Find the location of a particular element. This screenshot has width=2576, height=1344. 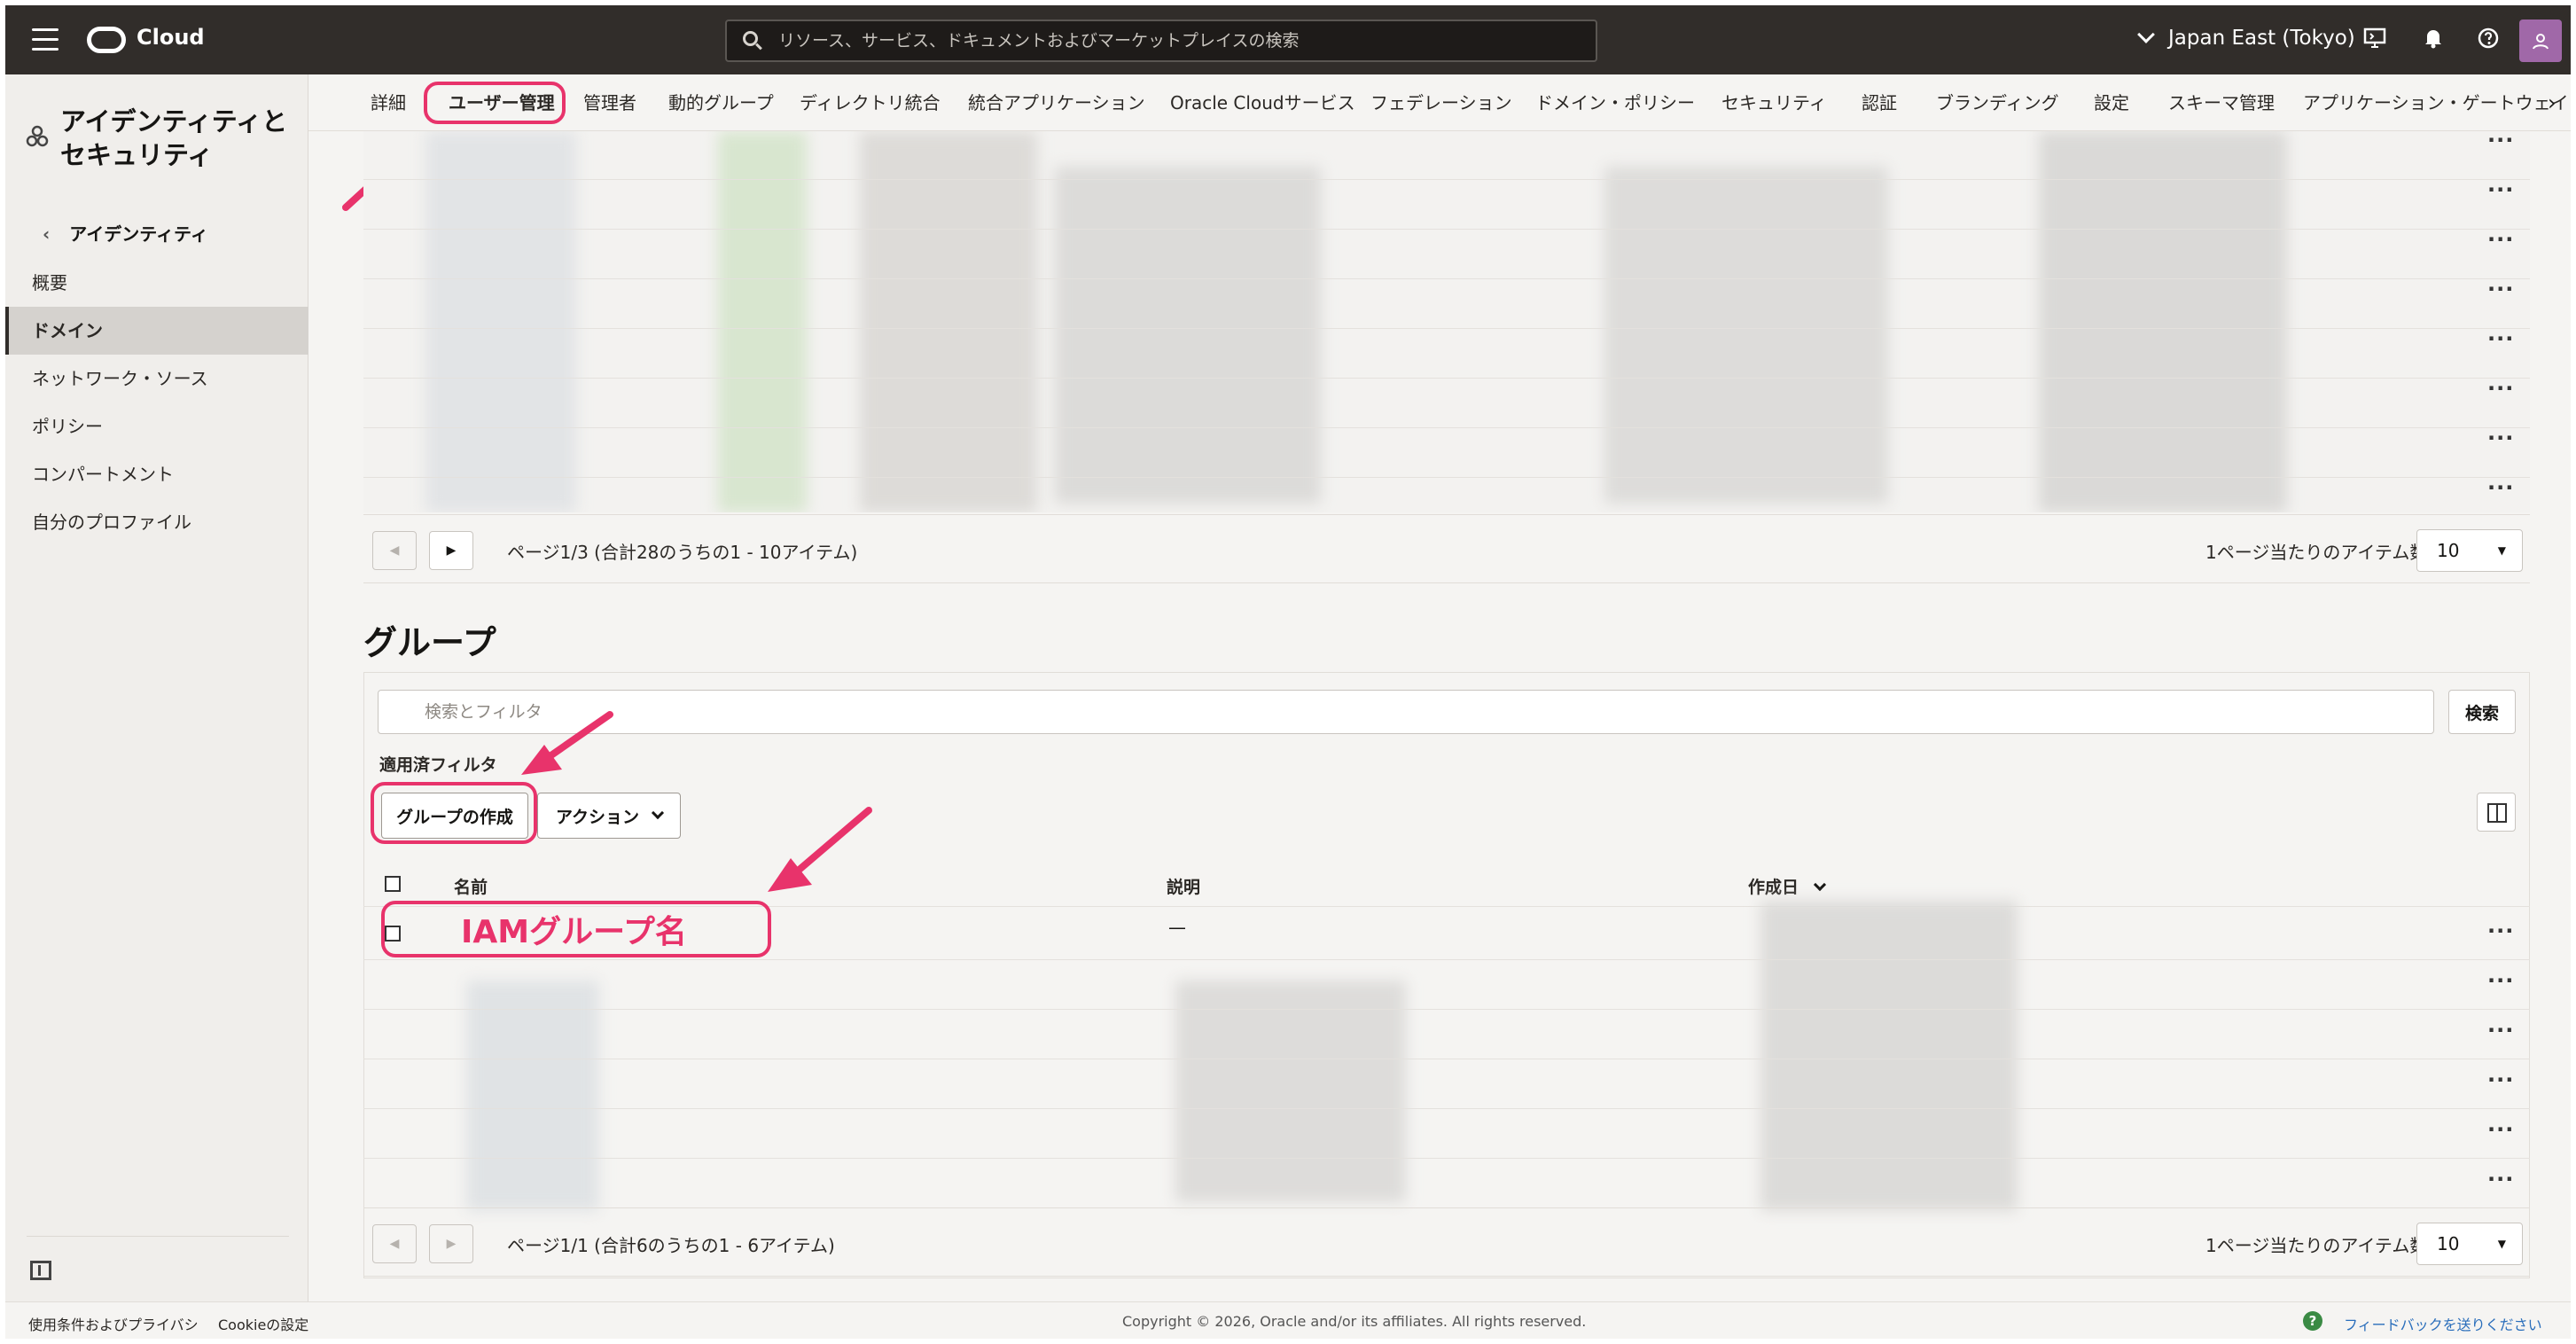

column-header-name: 名前 is located at coordinates (471, 886).